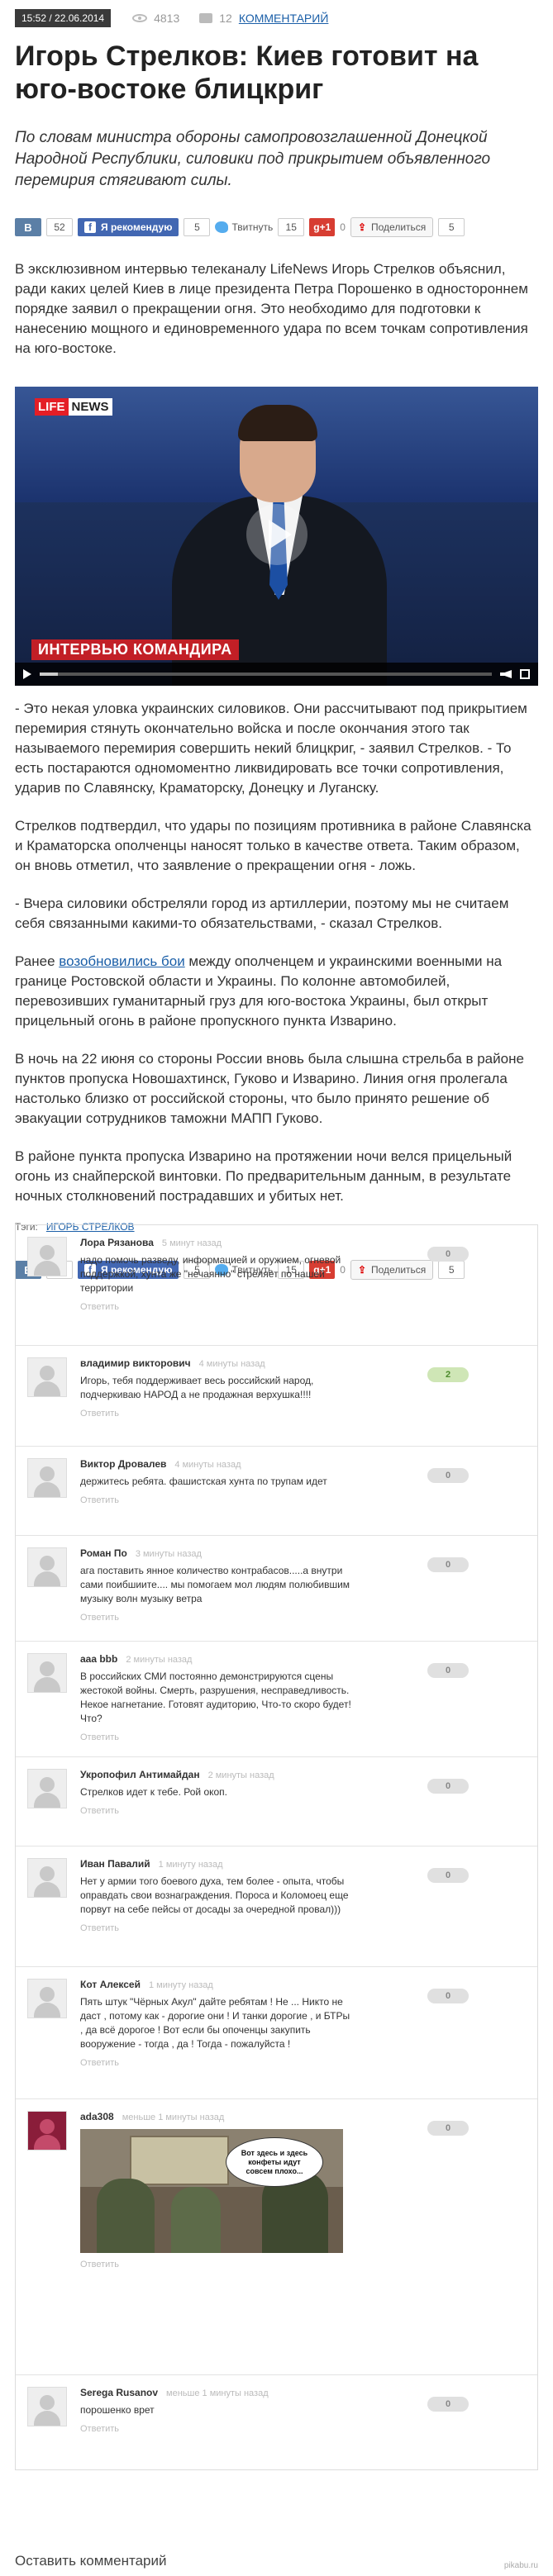 The image size is (553, 2576). I want to click on gplus-button: g+1, so click(322, 227).